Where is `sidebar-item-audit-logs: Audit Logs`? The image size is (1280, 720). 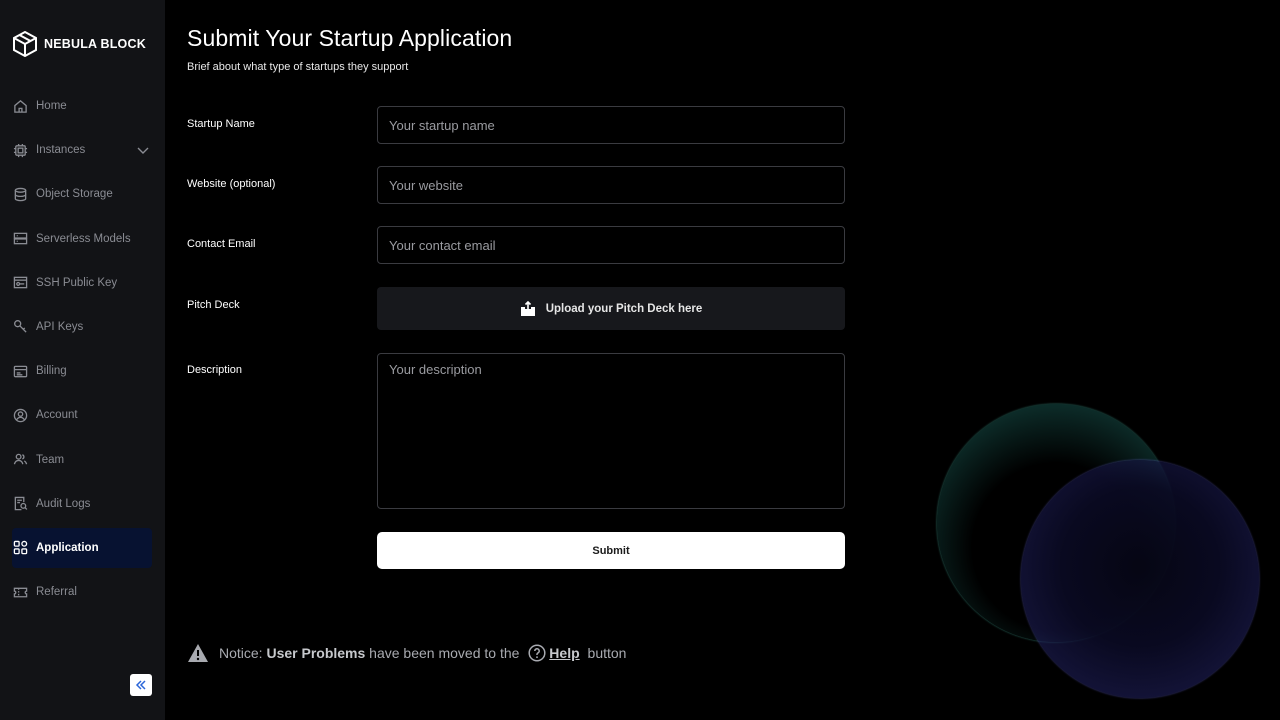 sidebar-item-audit-logs: Audit Logs is located at coordinates (82, 504).